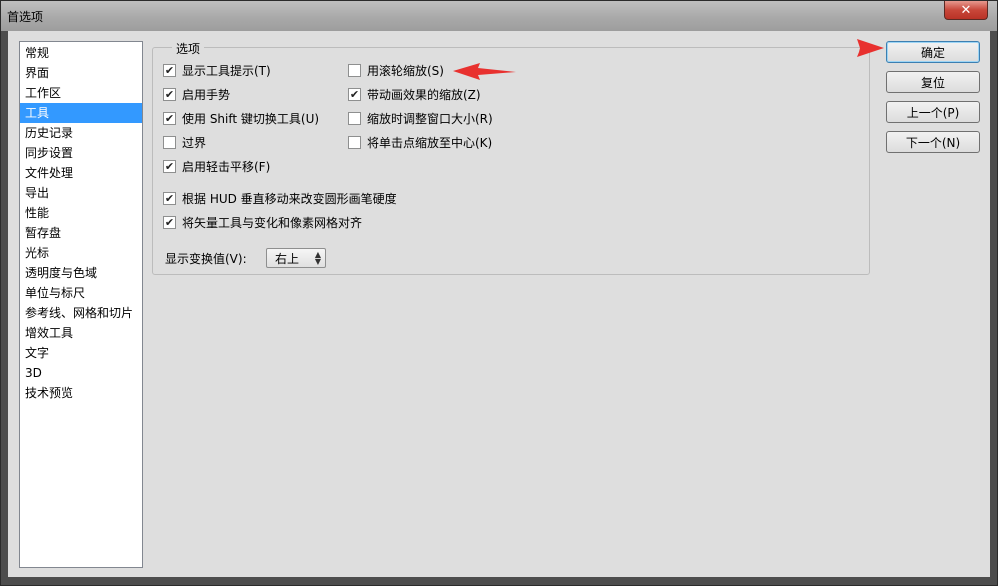 The image size is (998, 586). I want to click on category-item: 历史记录, so click(81, 133).